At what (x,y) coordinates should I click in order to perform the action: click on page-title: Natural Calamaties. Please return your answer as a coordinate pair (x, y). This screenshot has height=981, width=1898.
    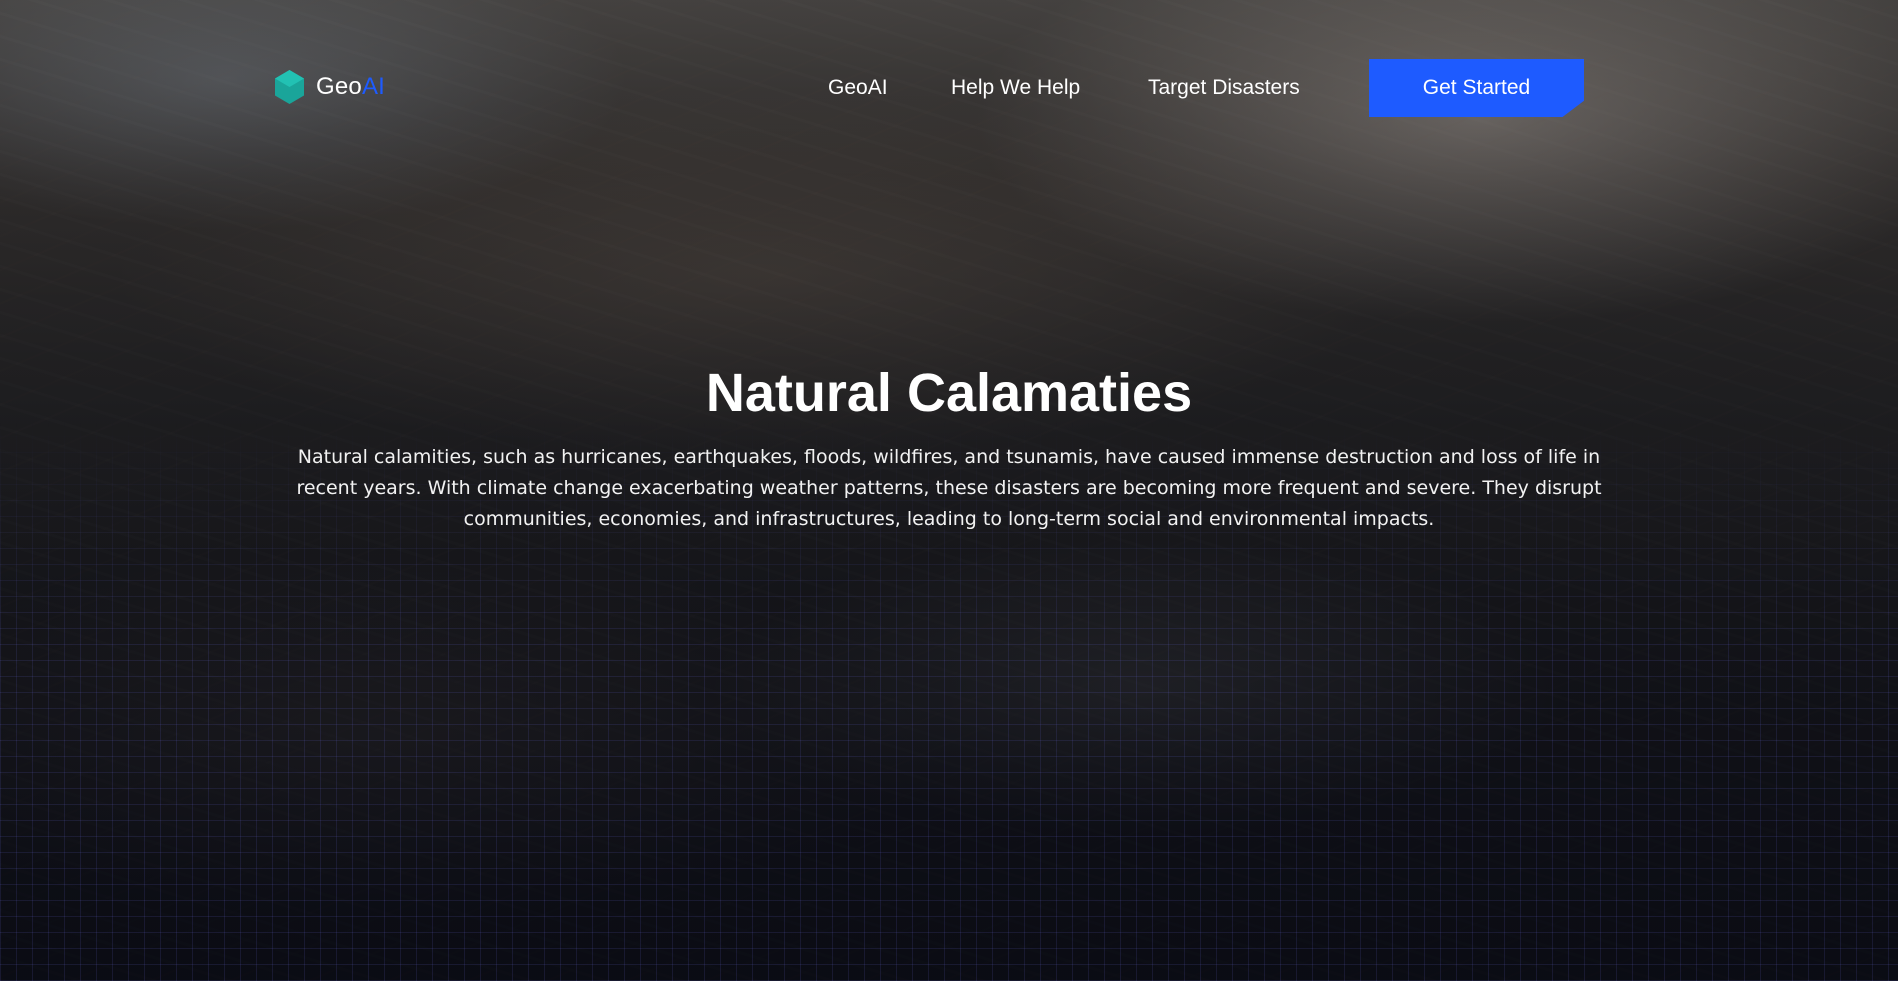
    Looking at the image, I should click on (949, 393).